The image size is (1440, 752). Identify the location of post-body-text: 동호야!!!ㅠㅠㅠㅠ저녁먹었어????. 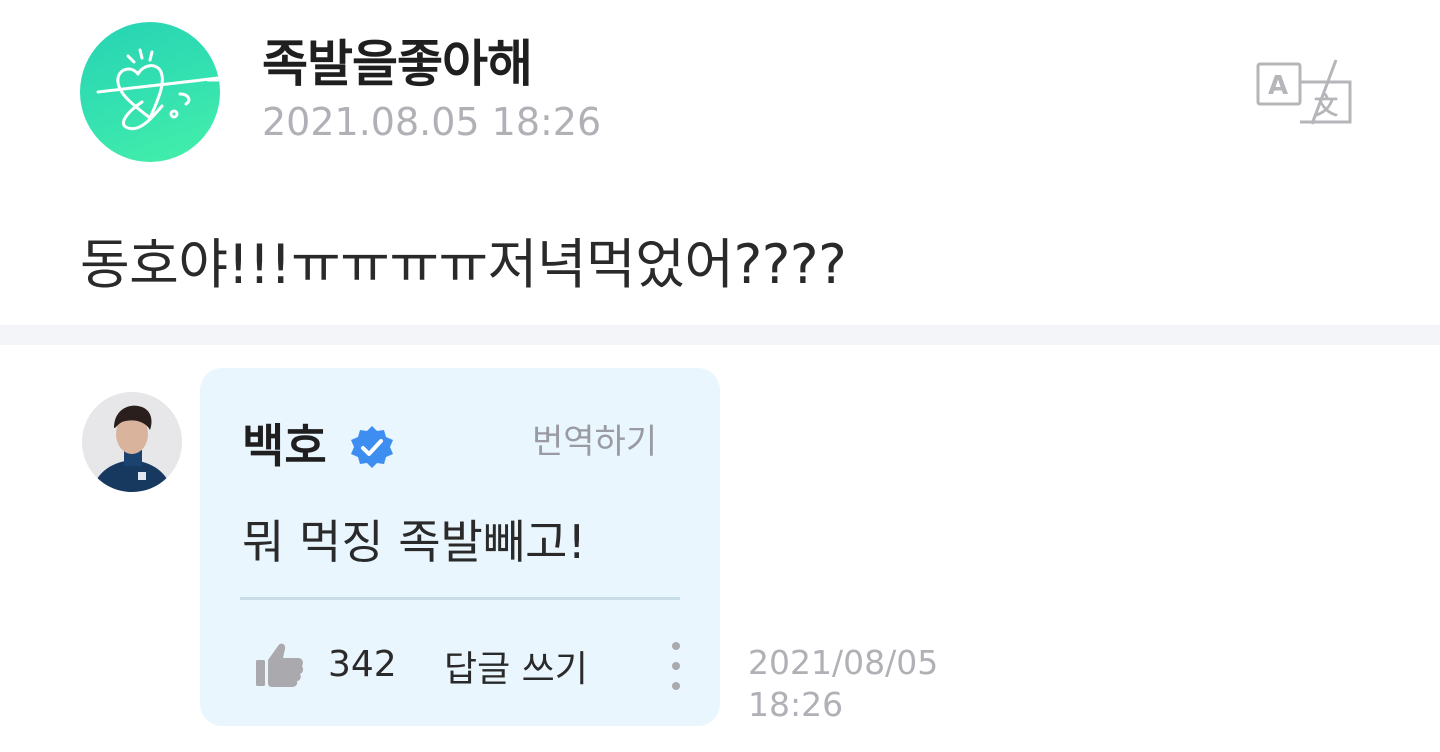
(463, 264).